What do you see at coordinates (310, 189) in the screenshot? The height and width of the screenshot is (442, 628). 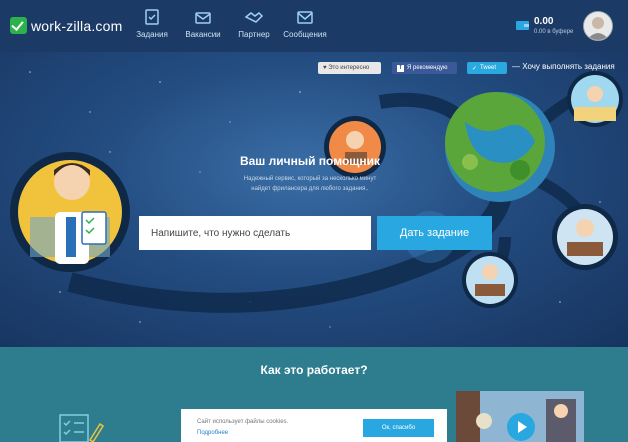 I see `hero-subtitle-line2: найдет фрилансера для любого задания..` at bounding box center [310, 189].